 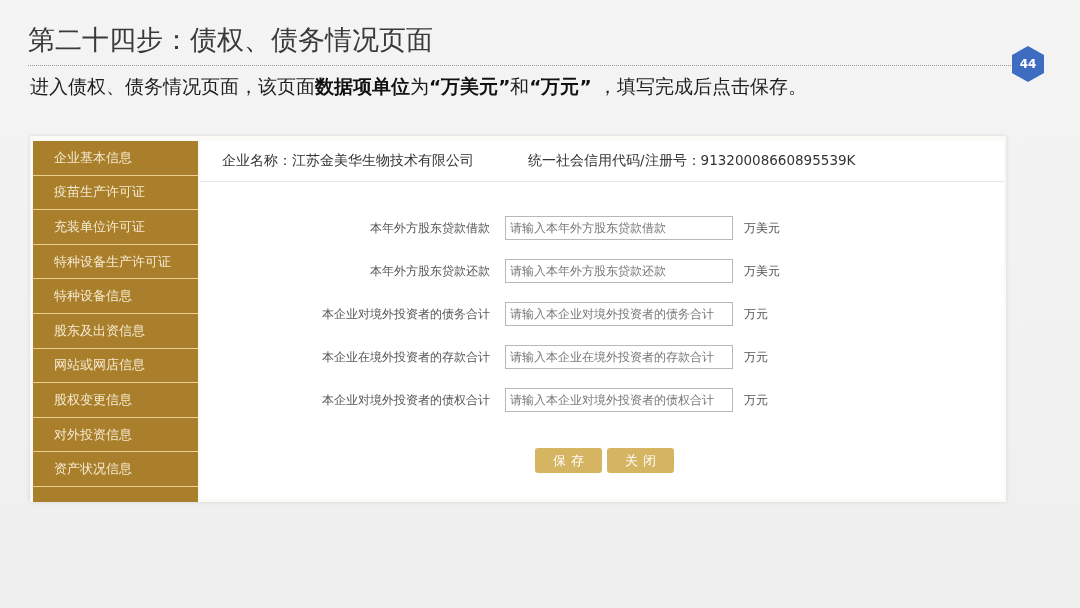 I want to click on sidebar-item: 企业基本信息, so click(x=115, y=158).